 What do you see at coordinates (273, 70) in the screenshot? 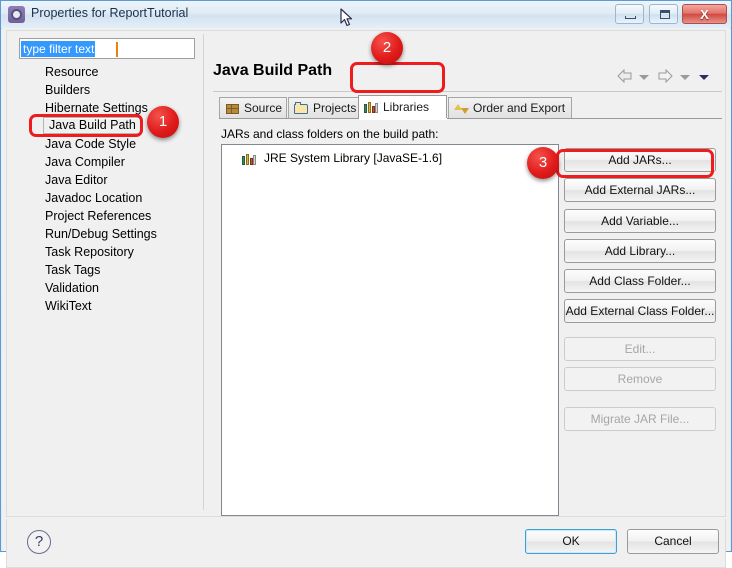
I see `page-title: Java Build Path` at bounding box center [273, 70].